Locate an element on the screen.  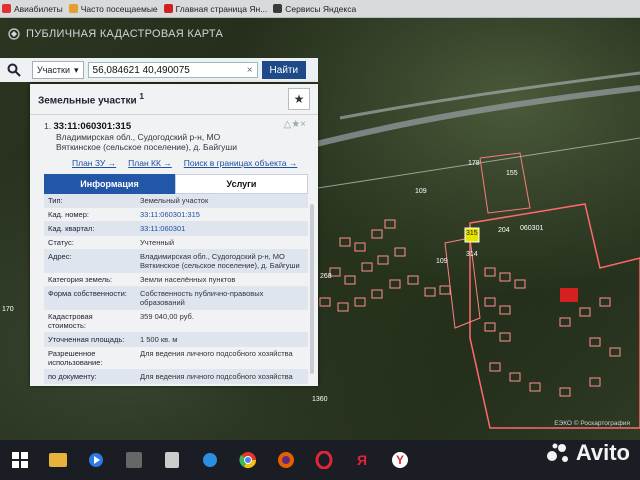
yandex-browser-icon: Y is located at coordinates (400, 460).